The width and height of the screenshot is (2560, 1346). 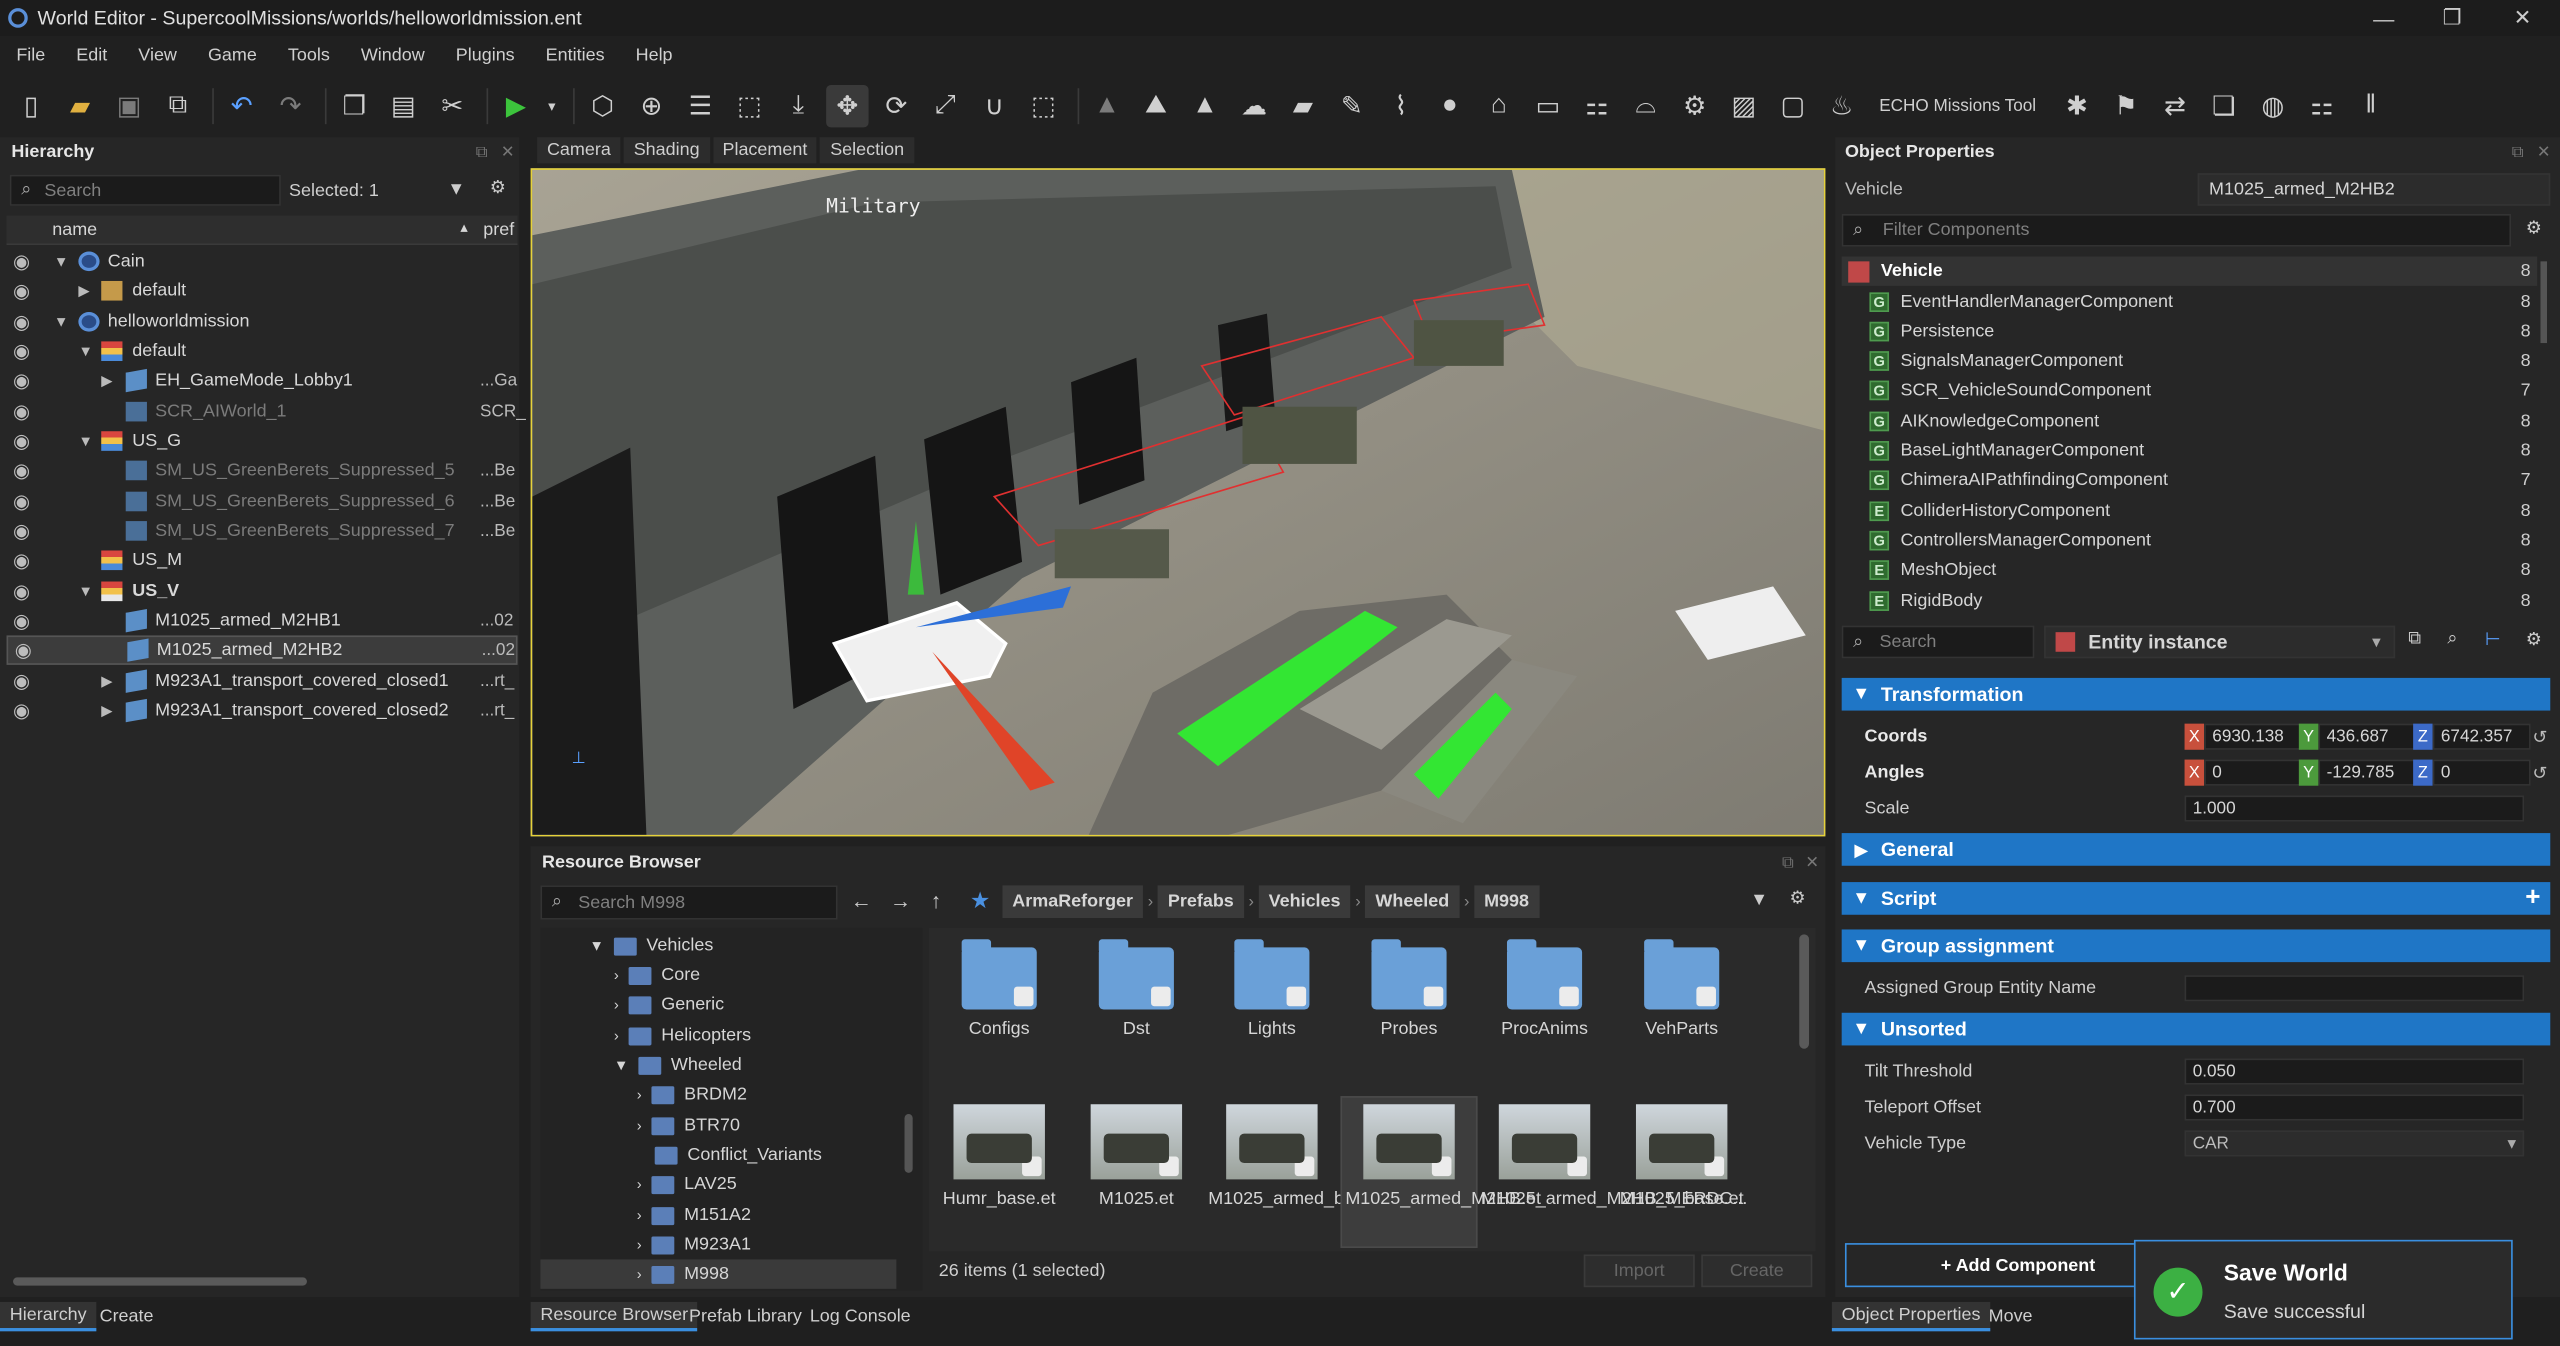 What do you see at coordinates (2354, 808) in the screenshot?
I see `scale-input: 1.000` at bounding box center [2354, 808].